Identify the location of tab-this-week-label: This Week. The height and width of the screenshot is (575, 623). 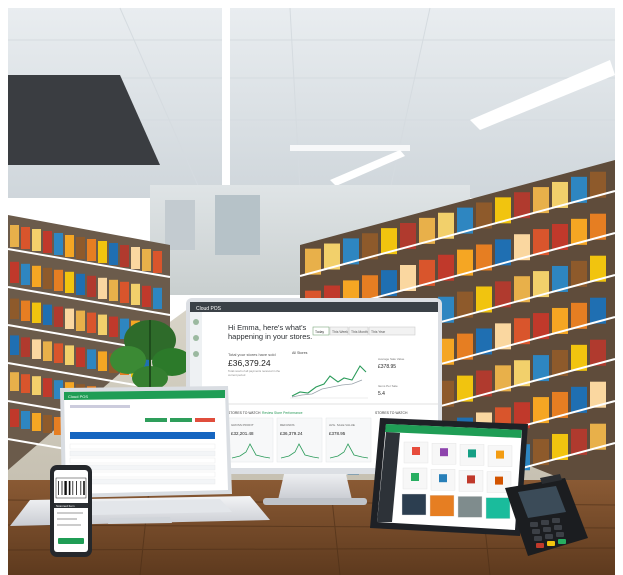
(340, 332).